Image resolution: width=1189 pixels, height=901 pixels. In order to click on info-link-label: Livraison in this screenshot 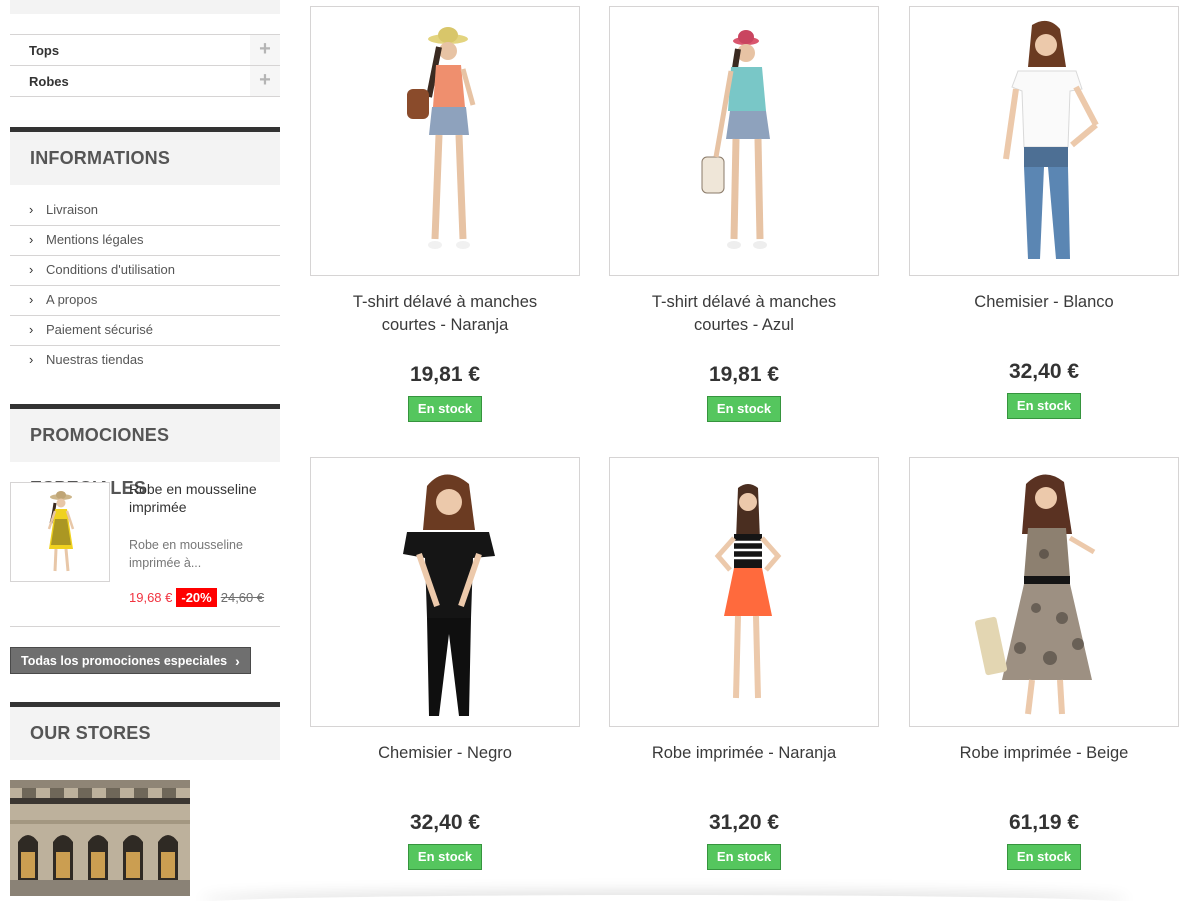, I will do `click(72, 209)`.